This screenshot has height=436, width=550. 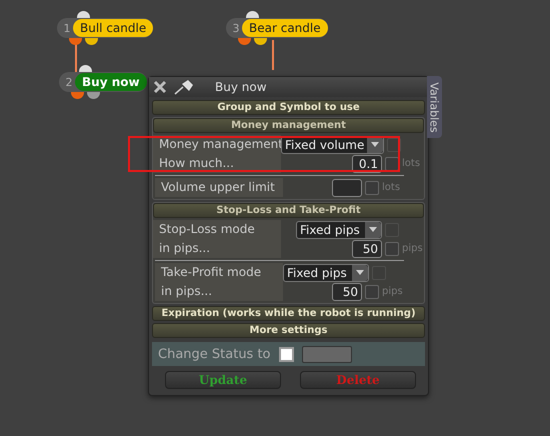 I want to click on node-label: Bear candle, so click(x=285, y=28).